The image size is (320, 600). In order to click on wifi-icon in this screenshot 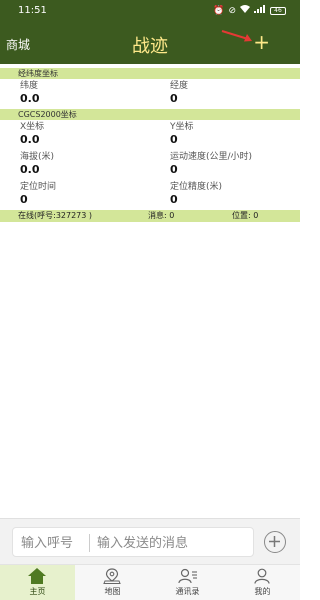, I will do `click(245, 10)`.